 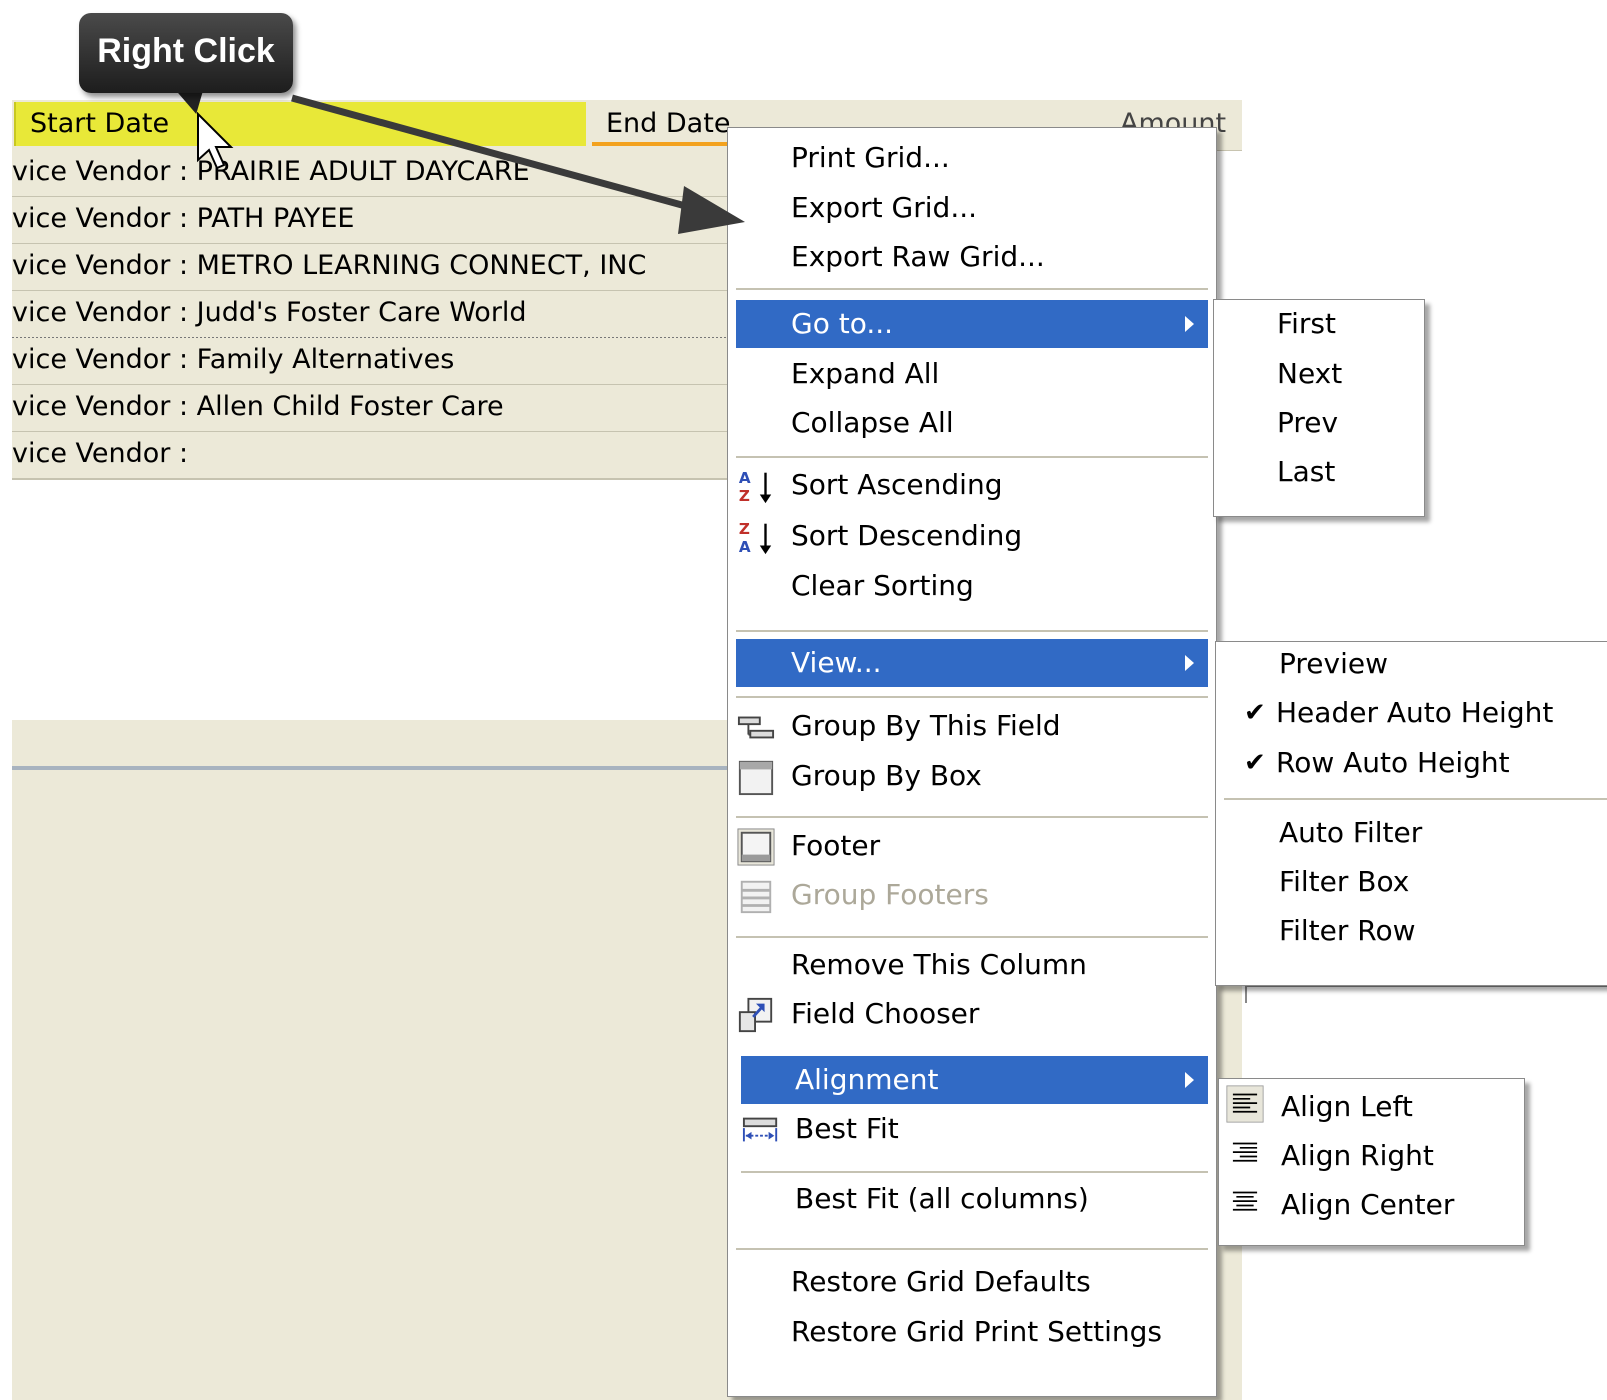 What do you see at coordinates (760, 1129) in the screenshot?
I see `best-fit-icon` at bounding box center [760, 1129].